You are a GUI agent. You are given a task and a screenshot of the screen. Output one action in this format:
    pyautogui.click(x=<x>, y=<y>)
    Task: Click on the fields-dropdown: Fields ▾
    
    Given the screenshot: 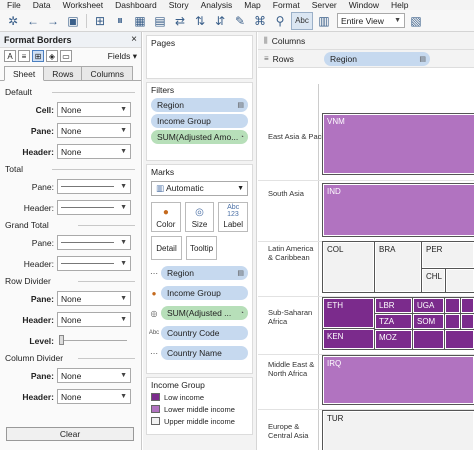 What is the action you would take?
    pyautogui.click(x=122, y=56)
    